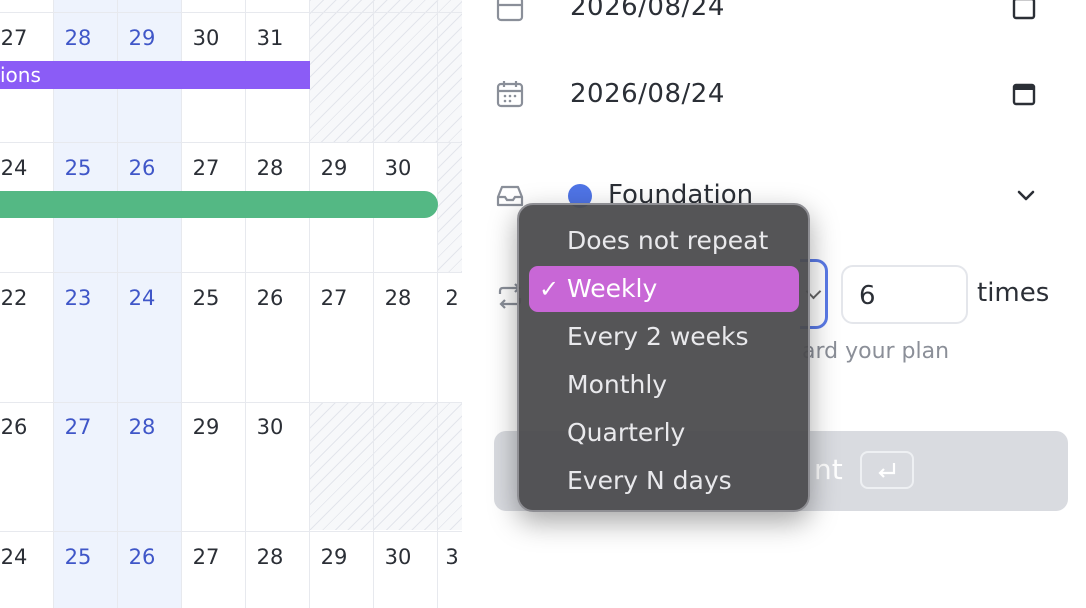 The height and width of the screenshot is (608, 1086). Describe the element at coordinates (828, 469) in the screenshot. I see `submit-label: nt` at that location.